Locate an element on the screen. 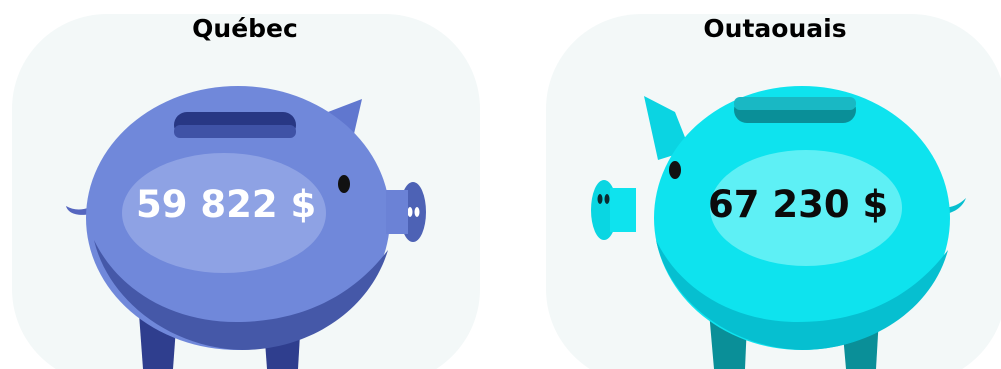 The height and width of the screenshot is (369, 1001). savings-amount: 67 230 $ is located at coordinates (798, 204).